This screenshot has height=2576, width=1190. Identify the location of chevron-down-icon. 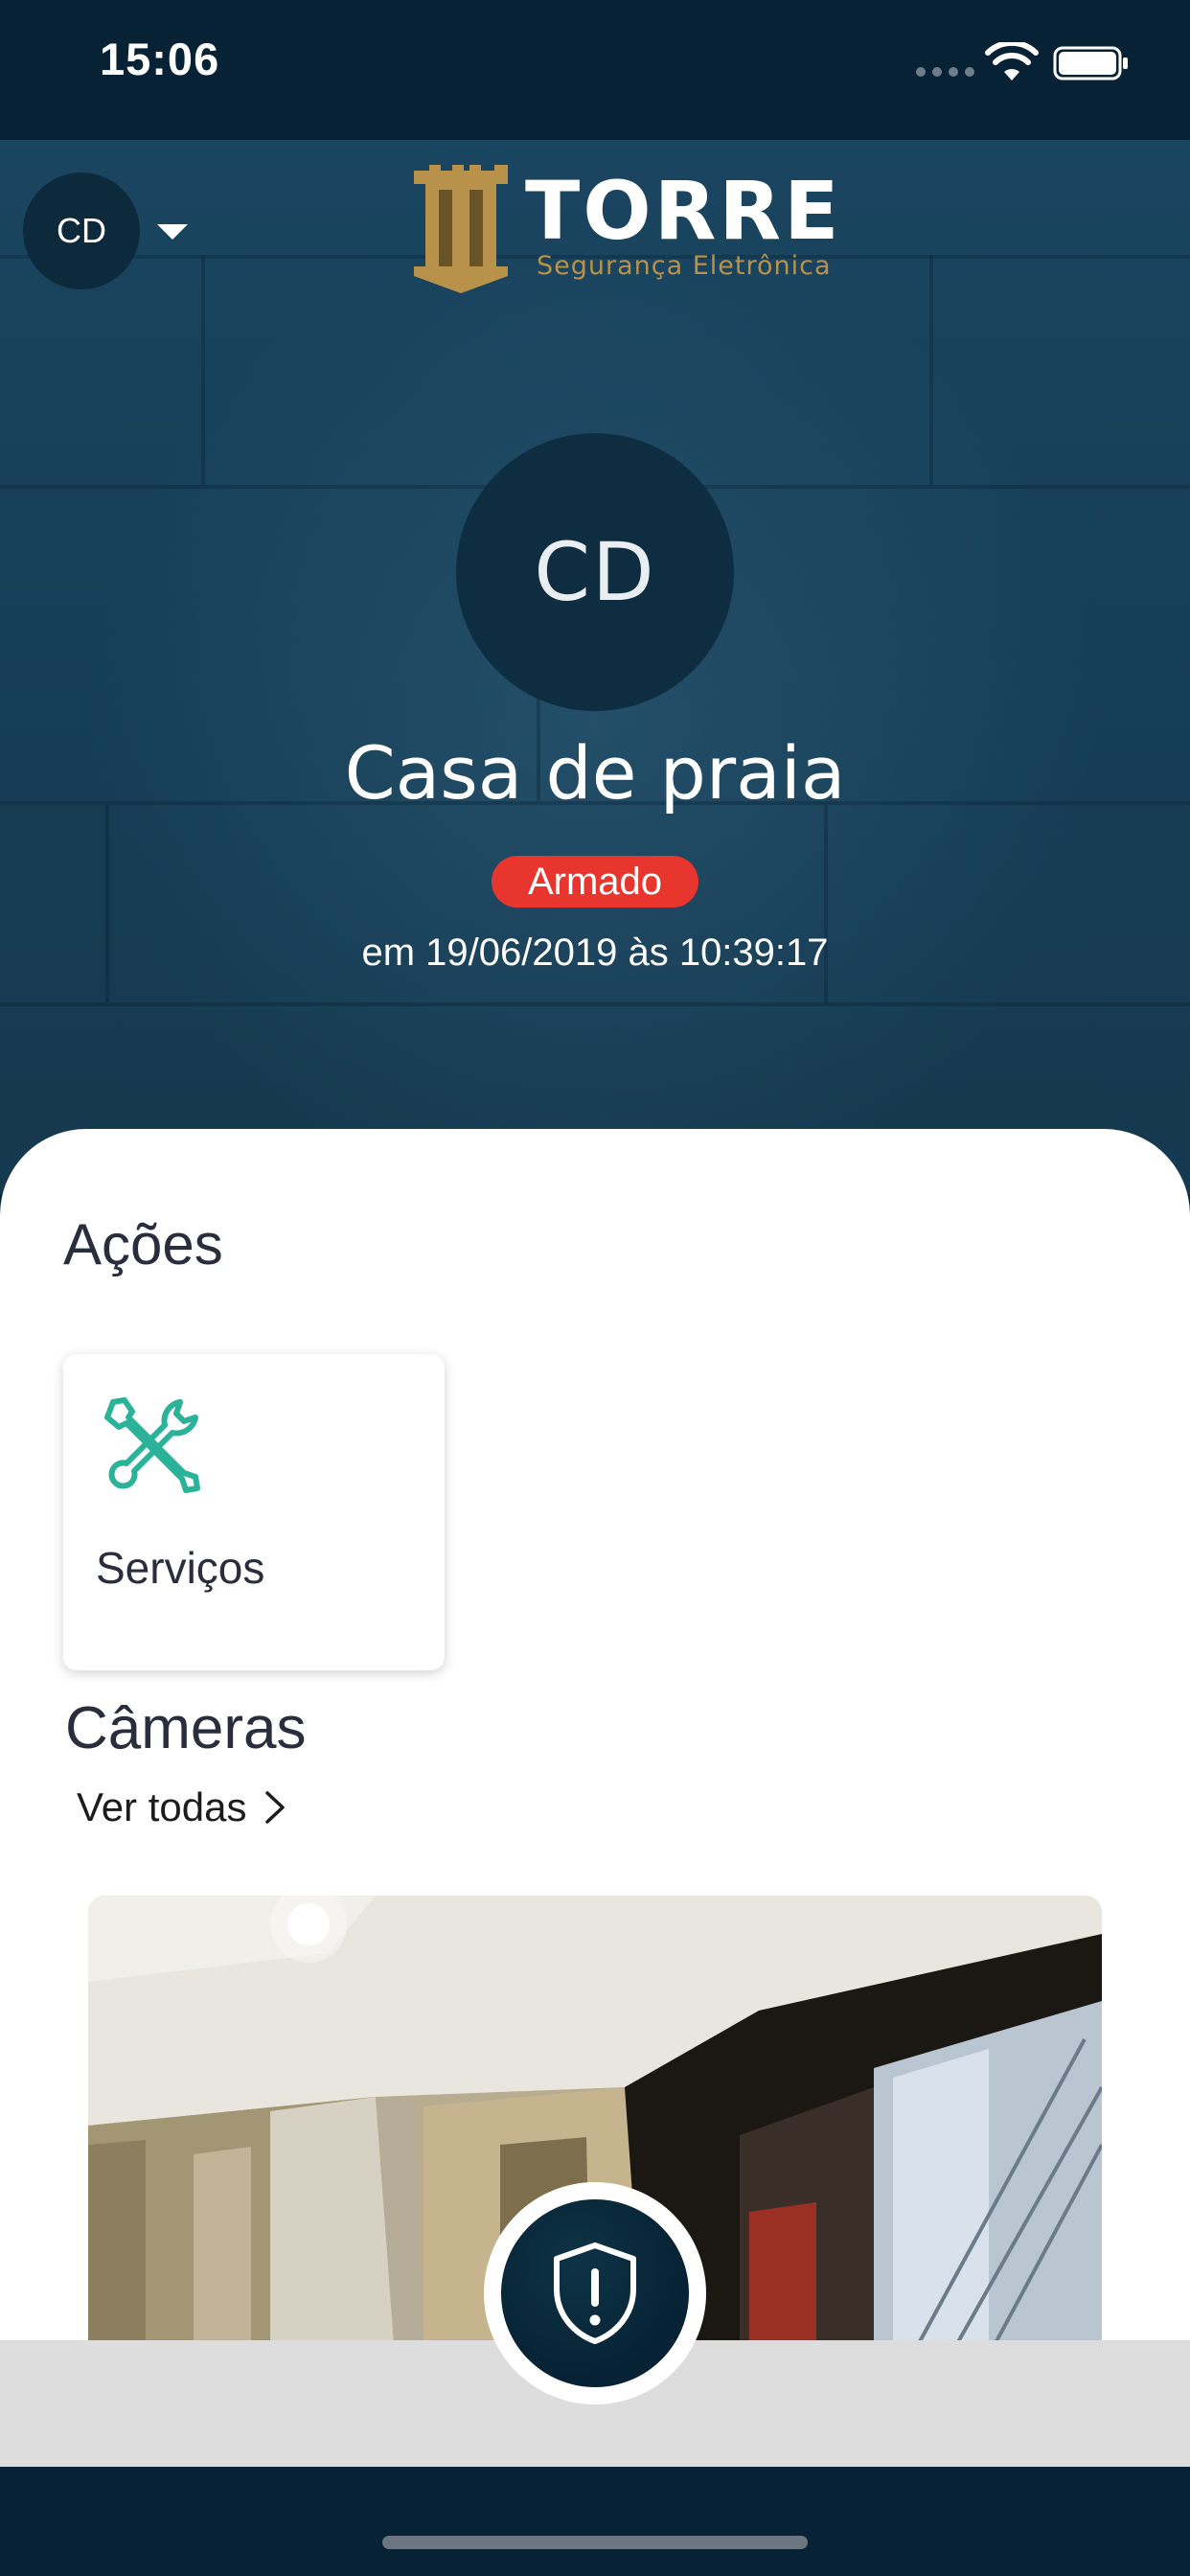
(172, 232).